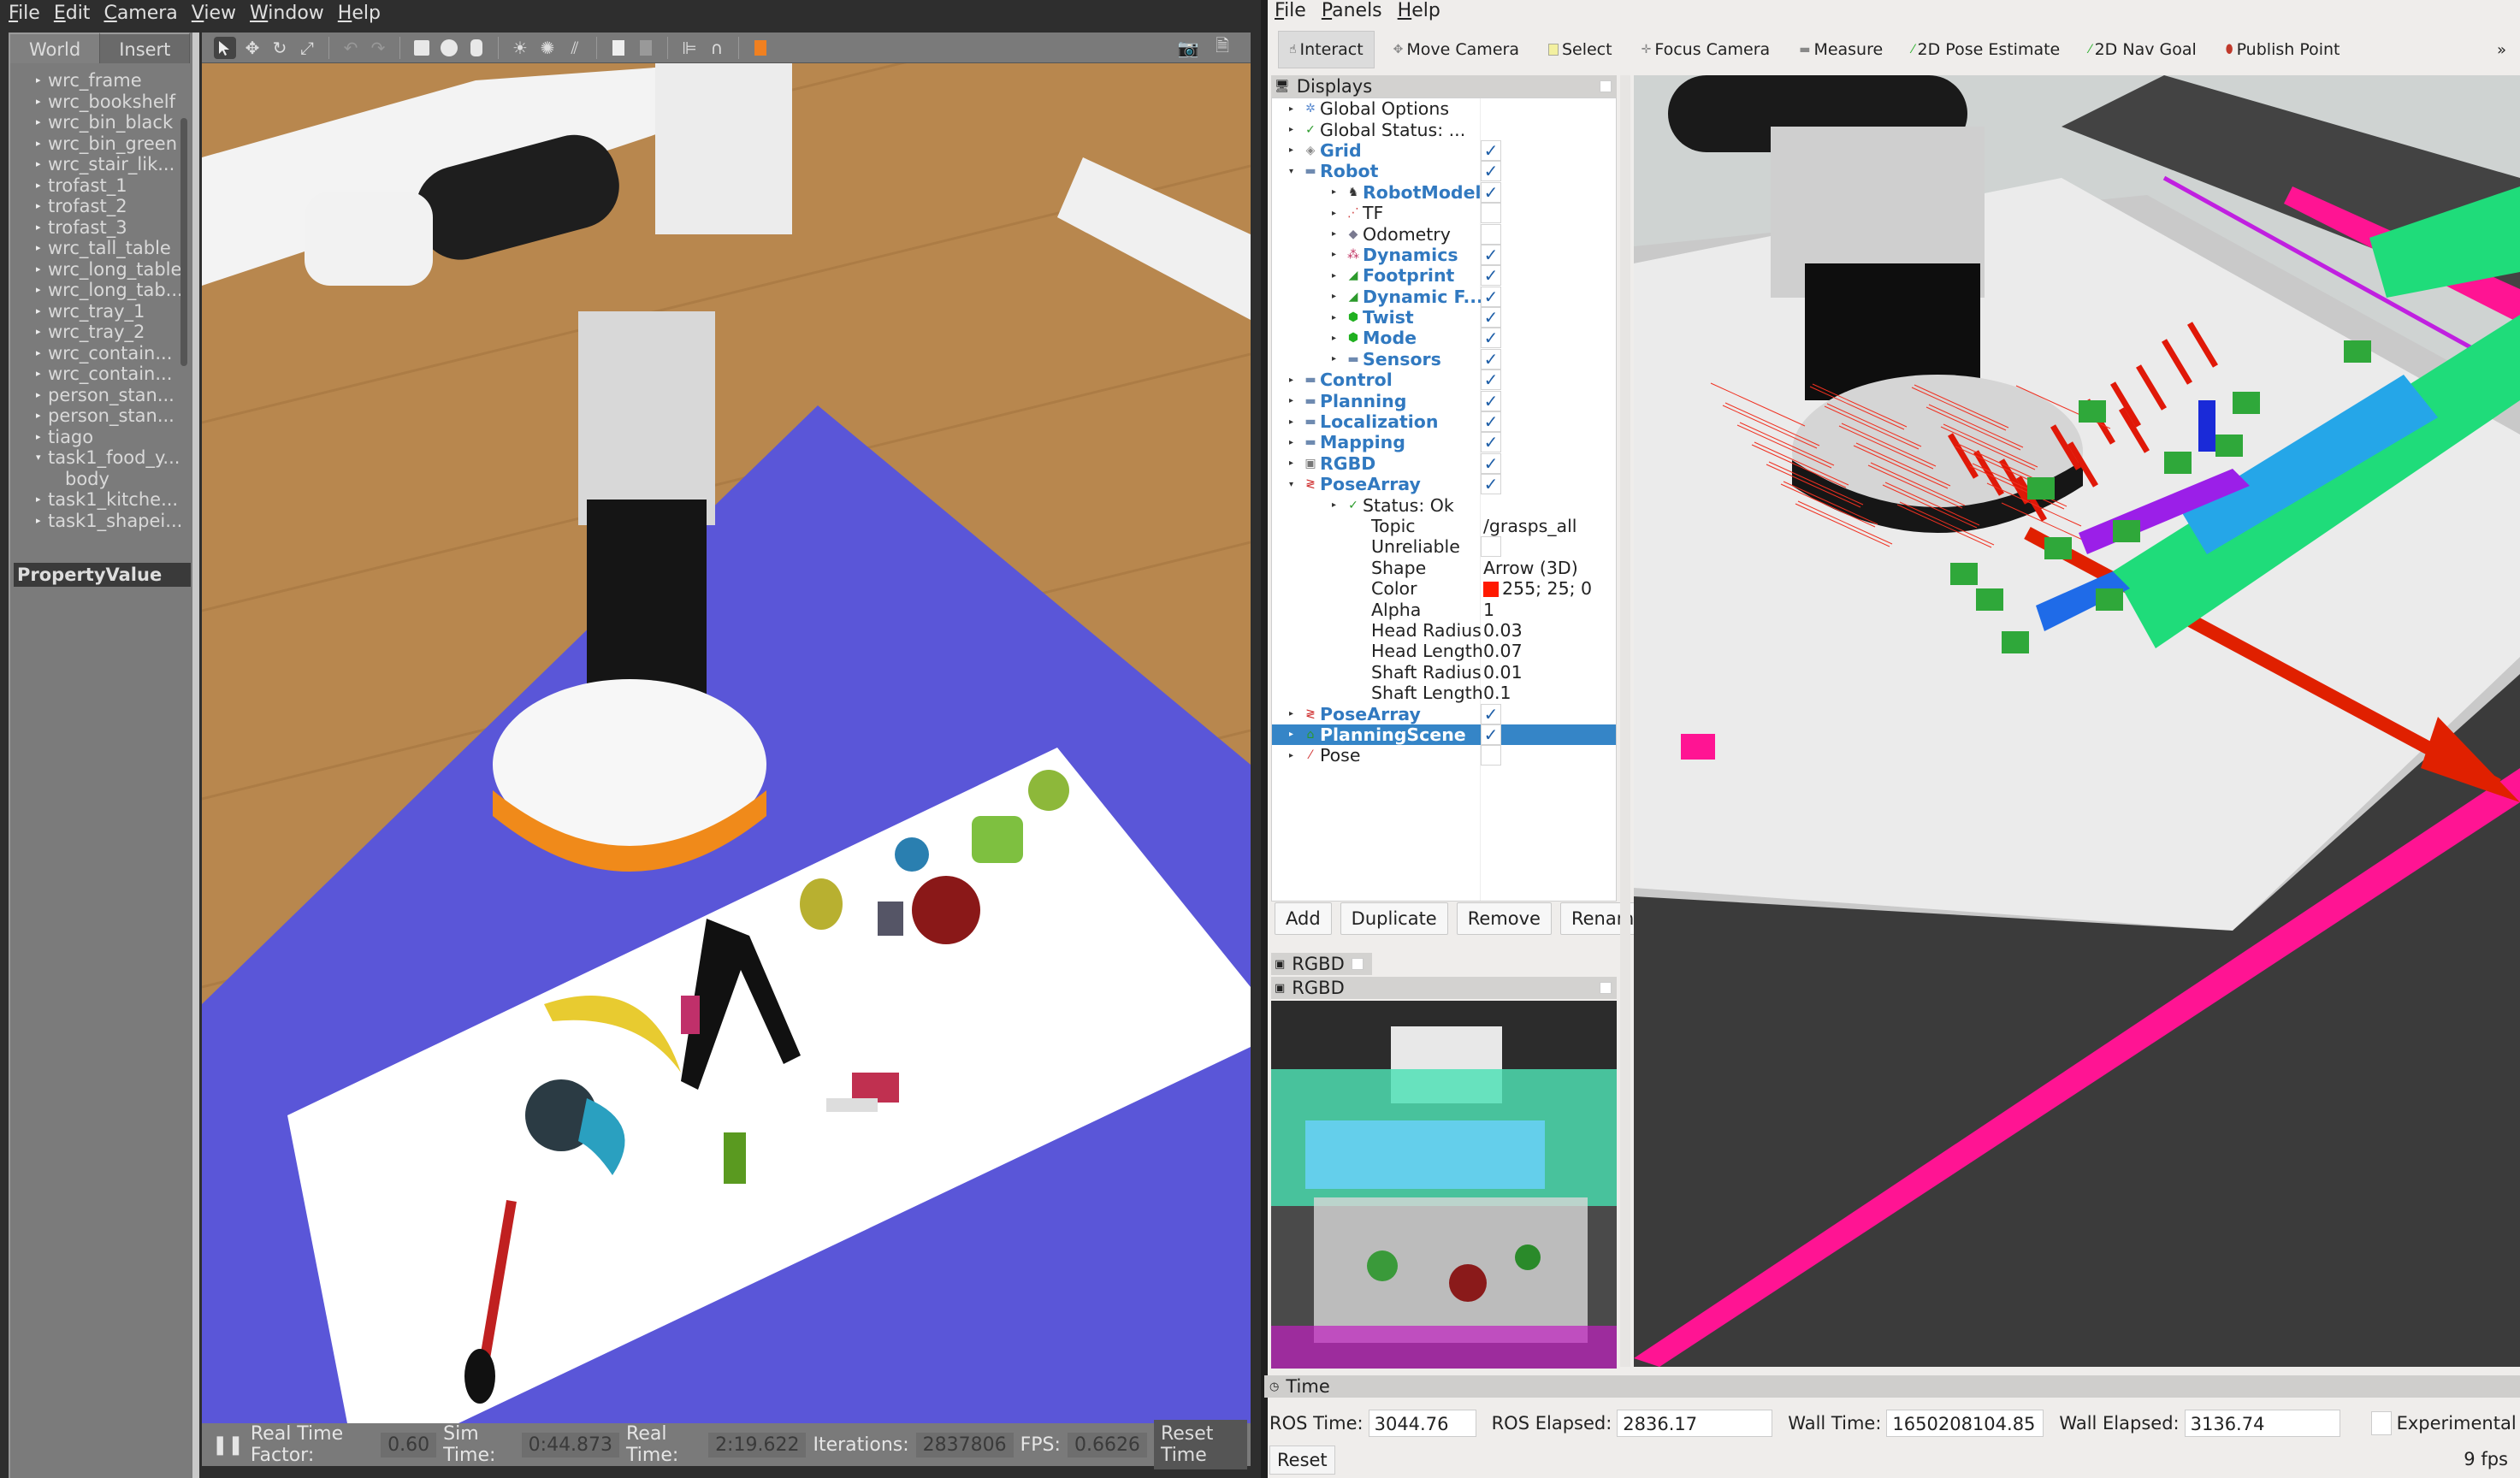 This screenshot has width=2520, height=1478. I want to click on screenshot-icon: 📷, so click(1188, 48).